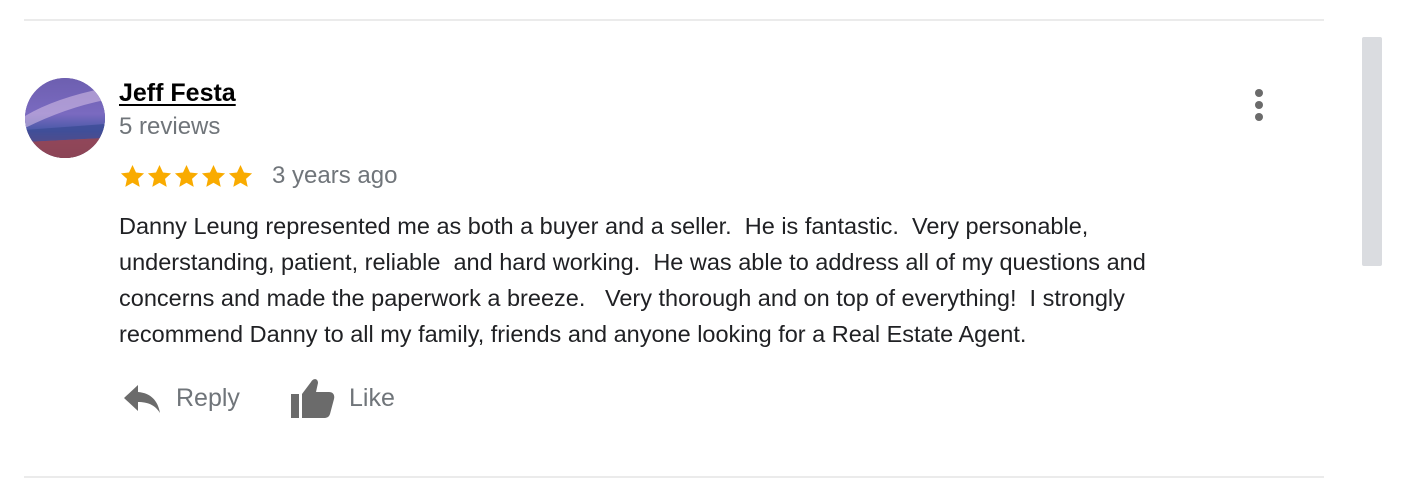 The image size is (1408, 496). I want to click on scrollbar-thumb, so click(1372, 151).